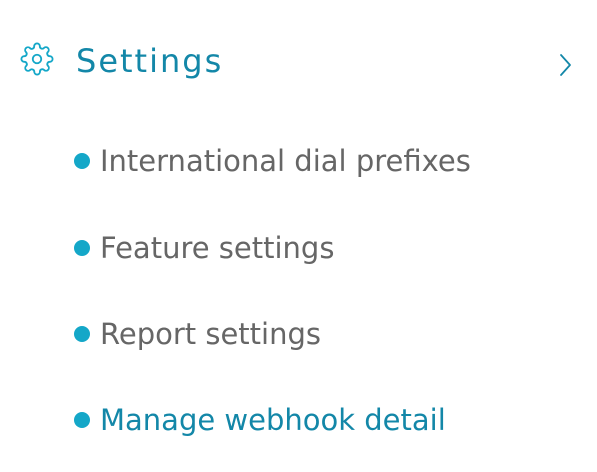  What do you see at coordinates (273, 420) in the screenshot?
I see `menu-item-label: Manage webhook detail` at bounding box center [273, 420].